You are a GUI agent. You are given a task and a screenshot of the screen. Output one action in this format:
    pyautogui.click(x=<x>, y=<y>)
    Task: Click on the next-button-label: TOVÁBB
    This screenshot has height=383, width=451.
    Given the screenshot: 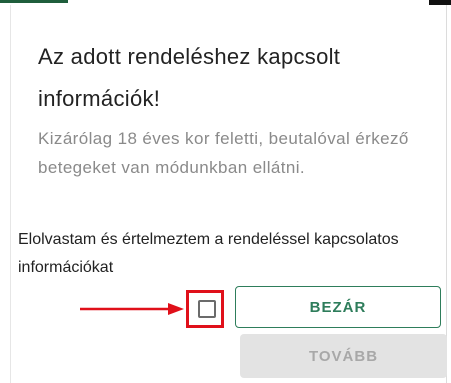 What is the action you would take?
    pyautogui.click(x=343, y=356)
    